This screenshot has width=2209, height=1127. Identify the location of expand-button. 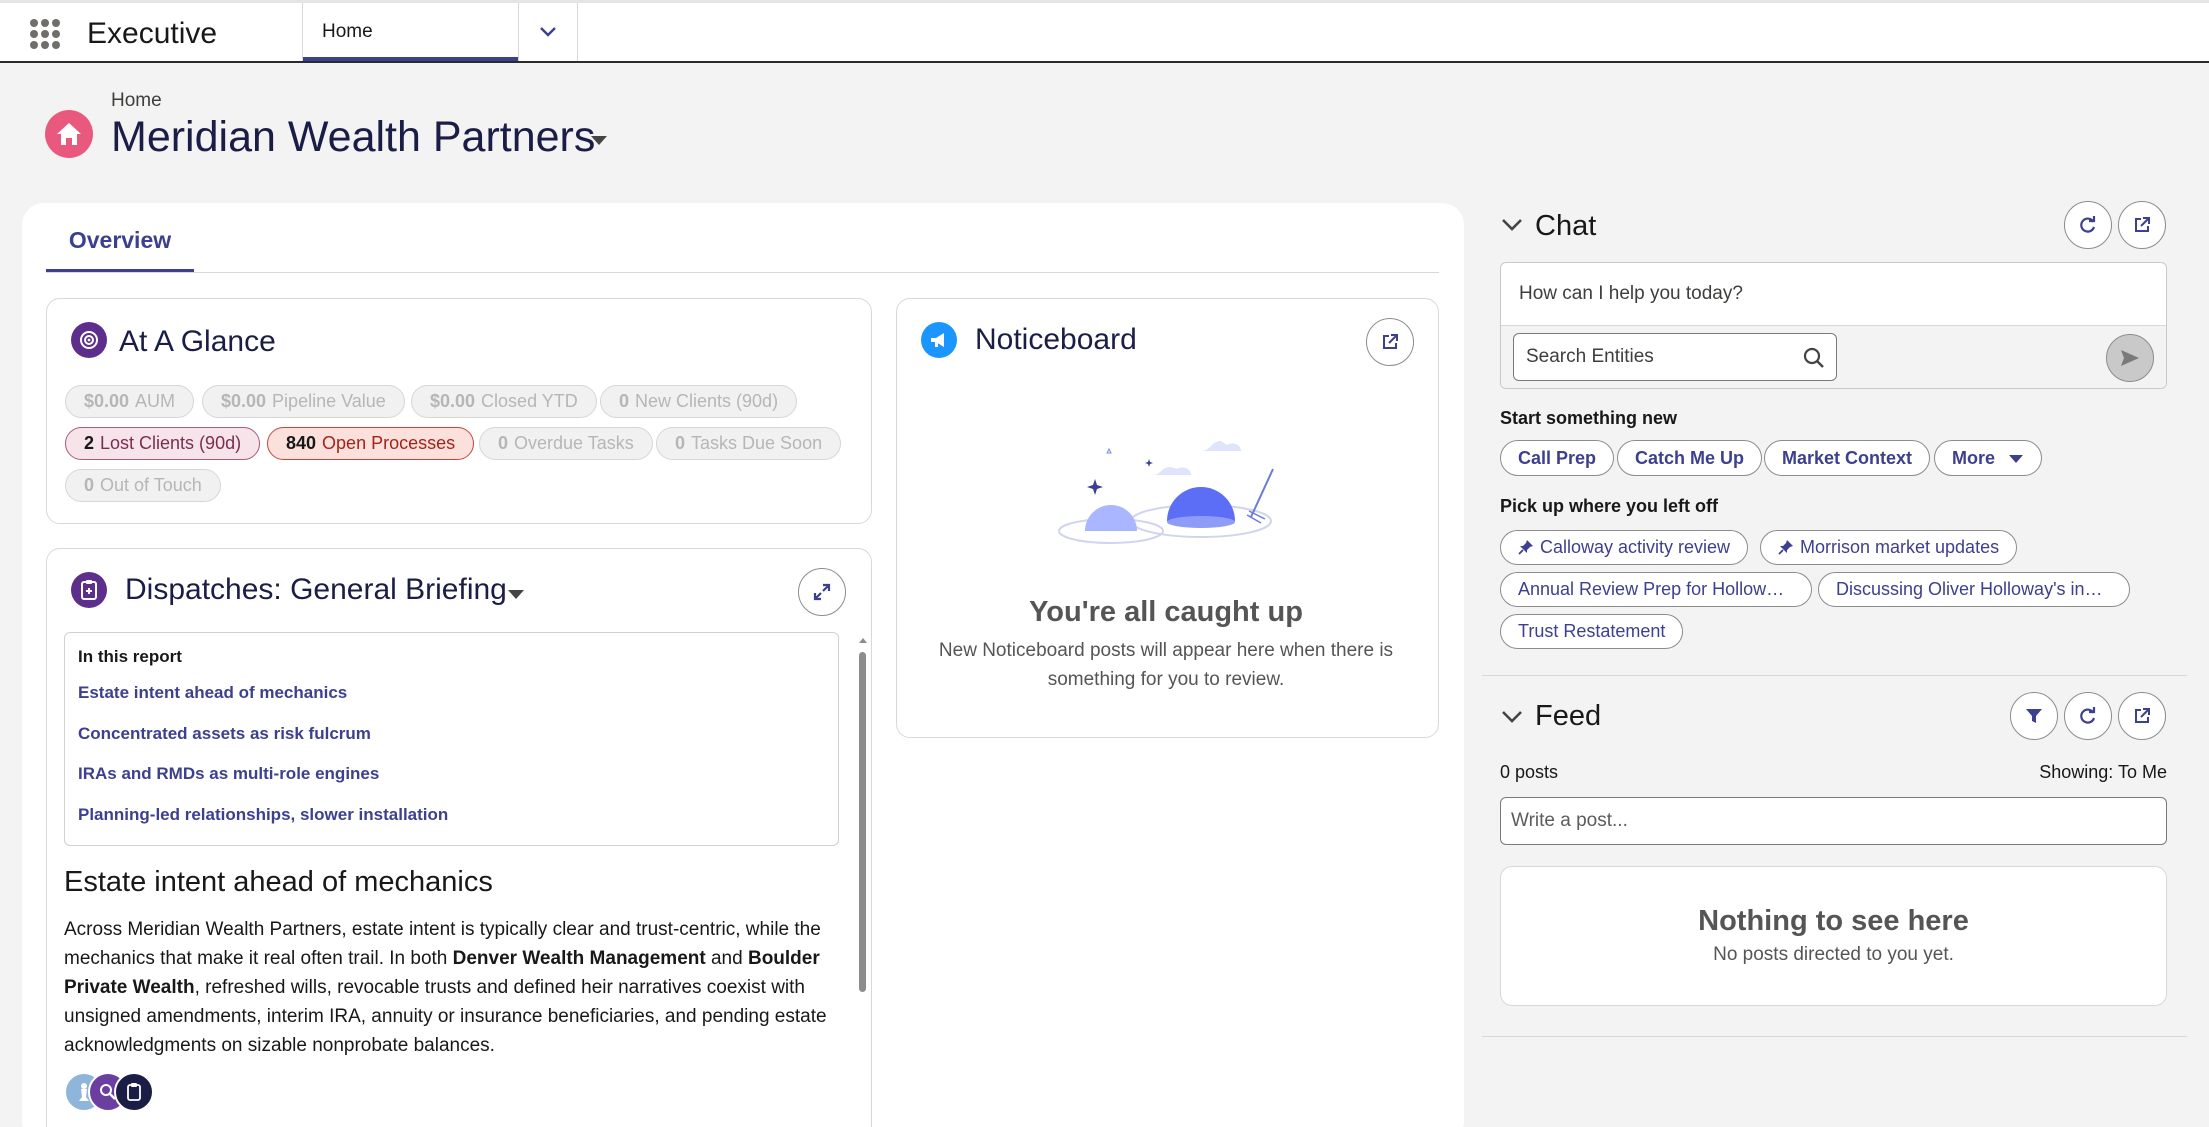
(822, 592).